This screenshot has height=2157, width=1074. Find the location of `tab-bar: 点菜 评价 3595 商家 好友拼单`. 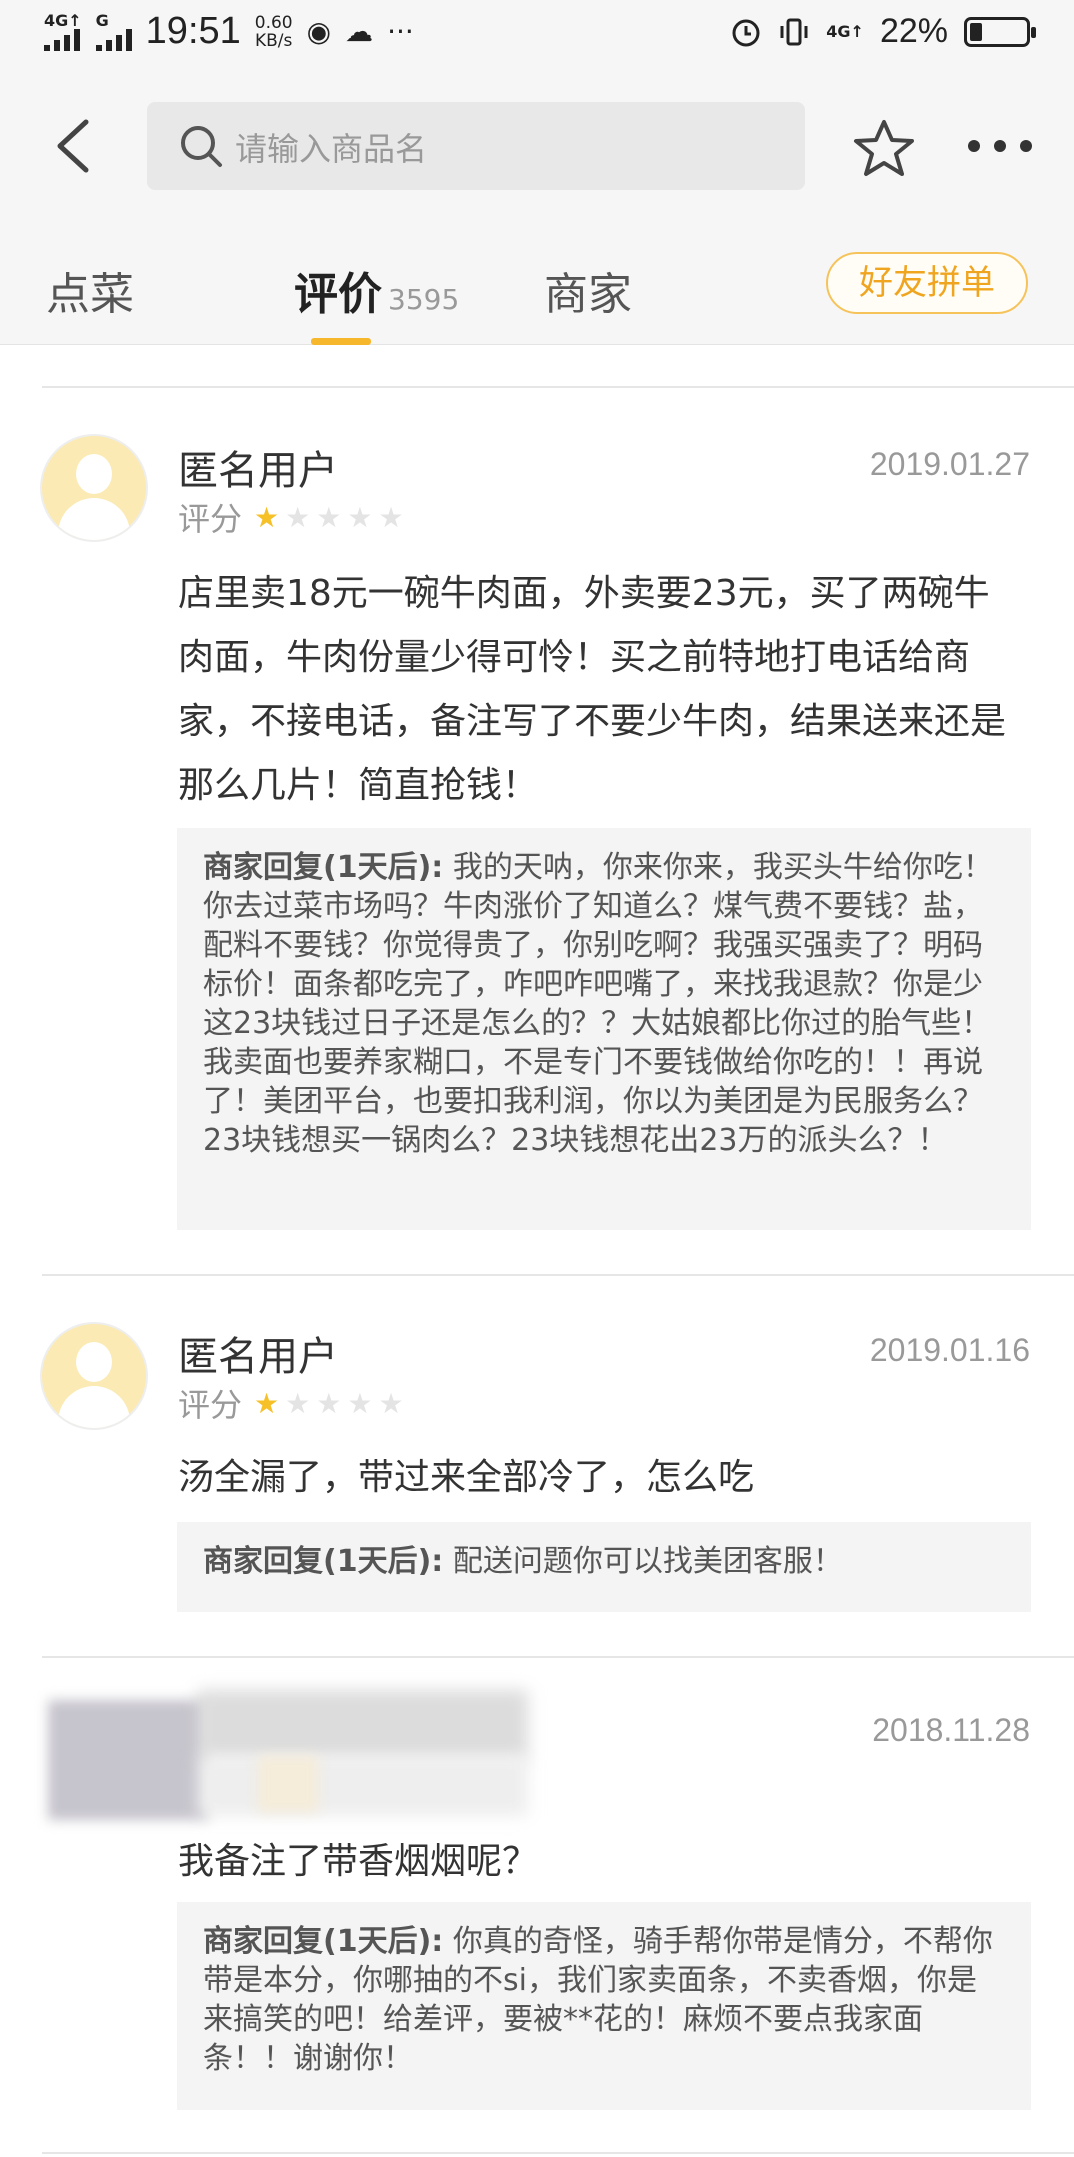

tab-bar: 点菜 评价 3595 商家 好友拼单 is located at coordinates (537, 282).